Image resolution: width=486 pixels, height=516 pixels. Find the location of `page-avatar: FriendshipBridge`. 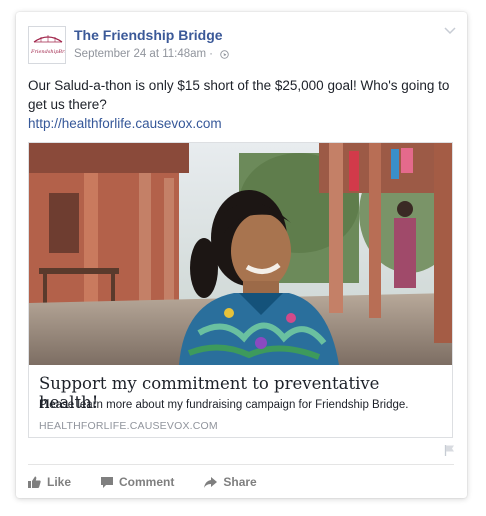

page-avatar: FriendshipBridge is located at coordinates (47, 45).